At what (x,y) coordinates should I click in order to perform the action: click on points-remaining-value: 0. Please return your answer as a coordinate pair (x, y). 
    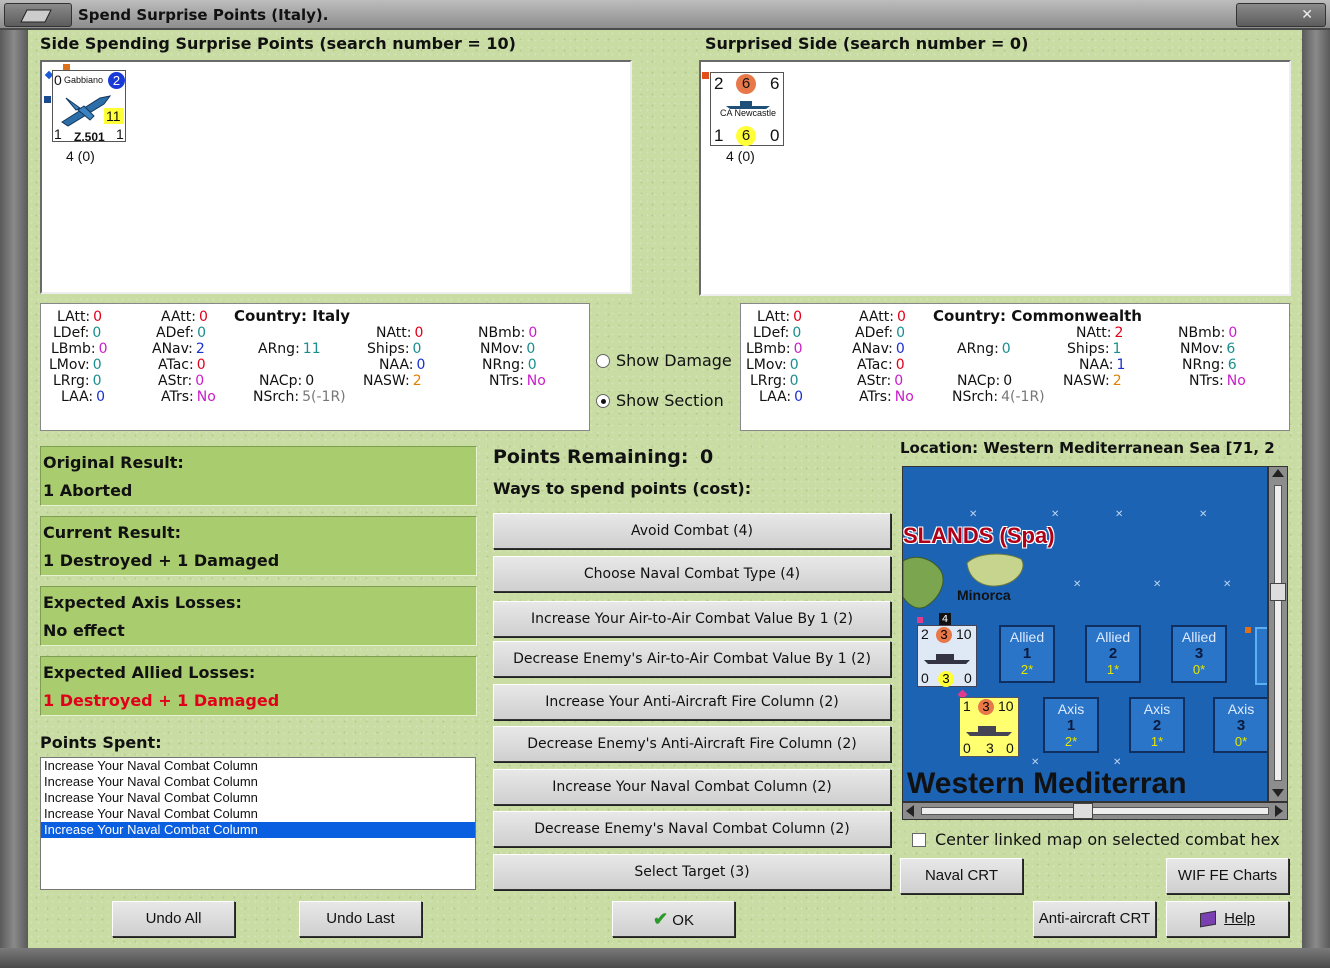
    Looking at the image, I should click on (707, 457).